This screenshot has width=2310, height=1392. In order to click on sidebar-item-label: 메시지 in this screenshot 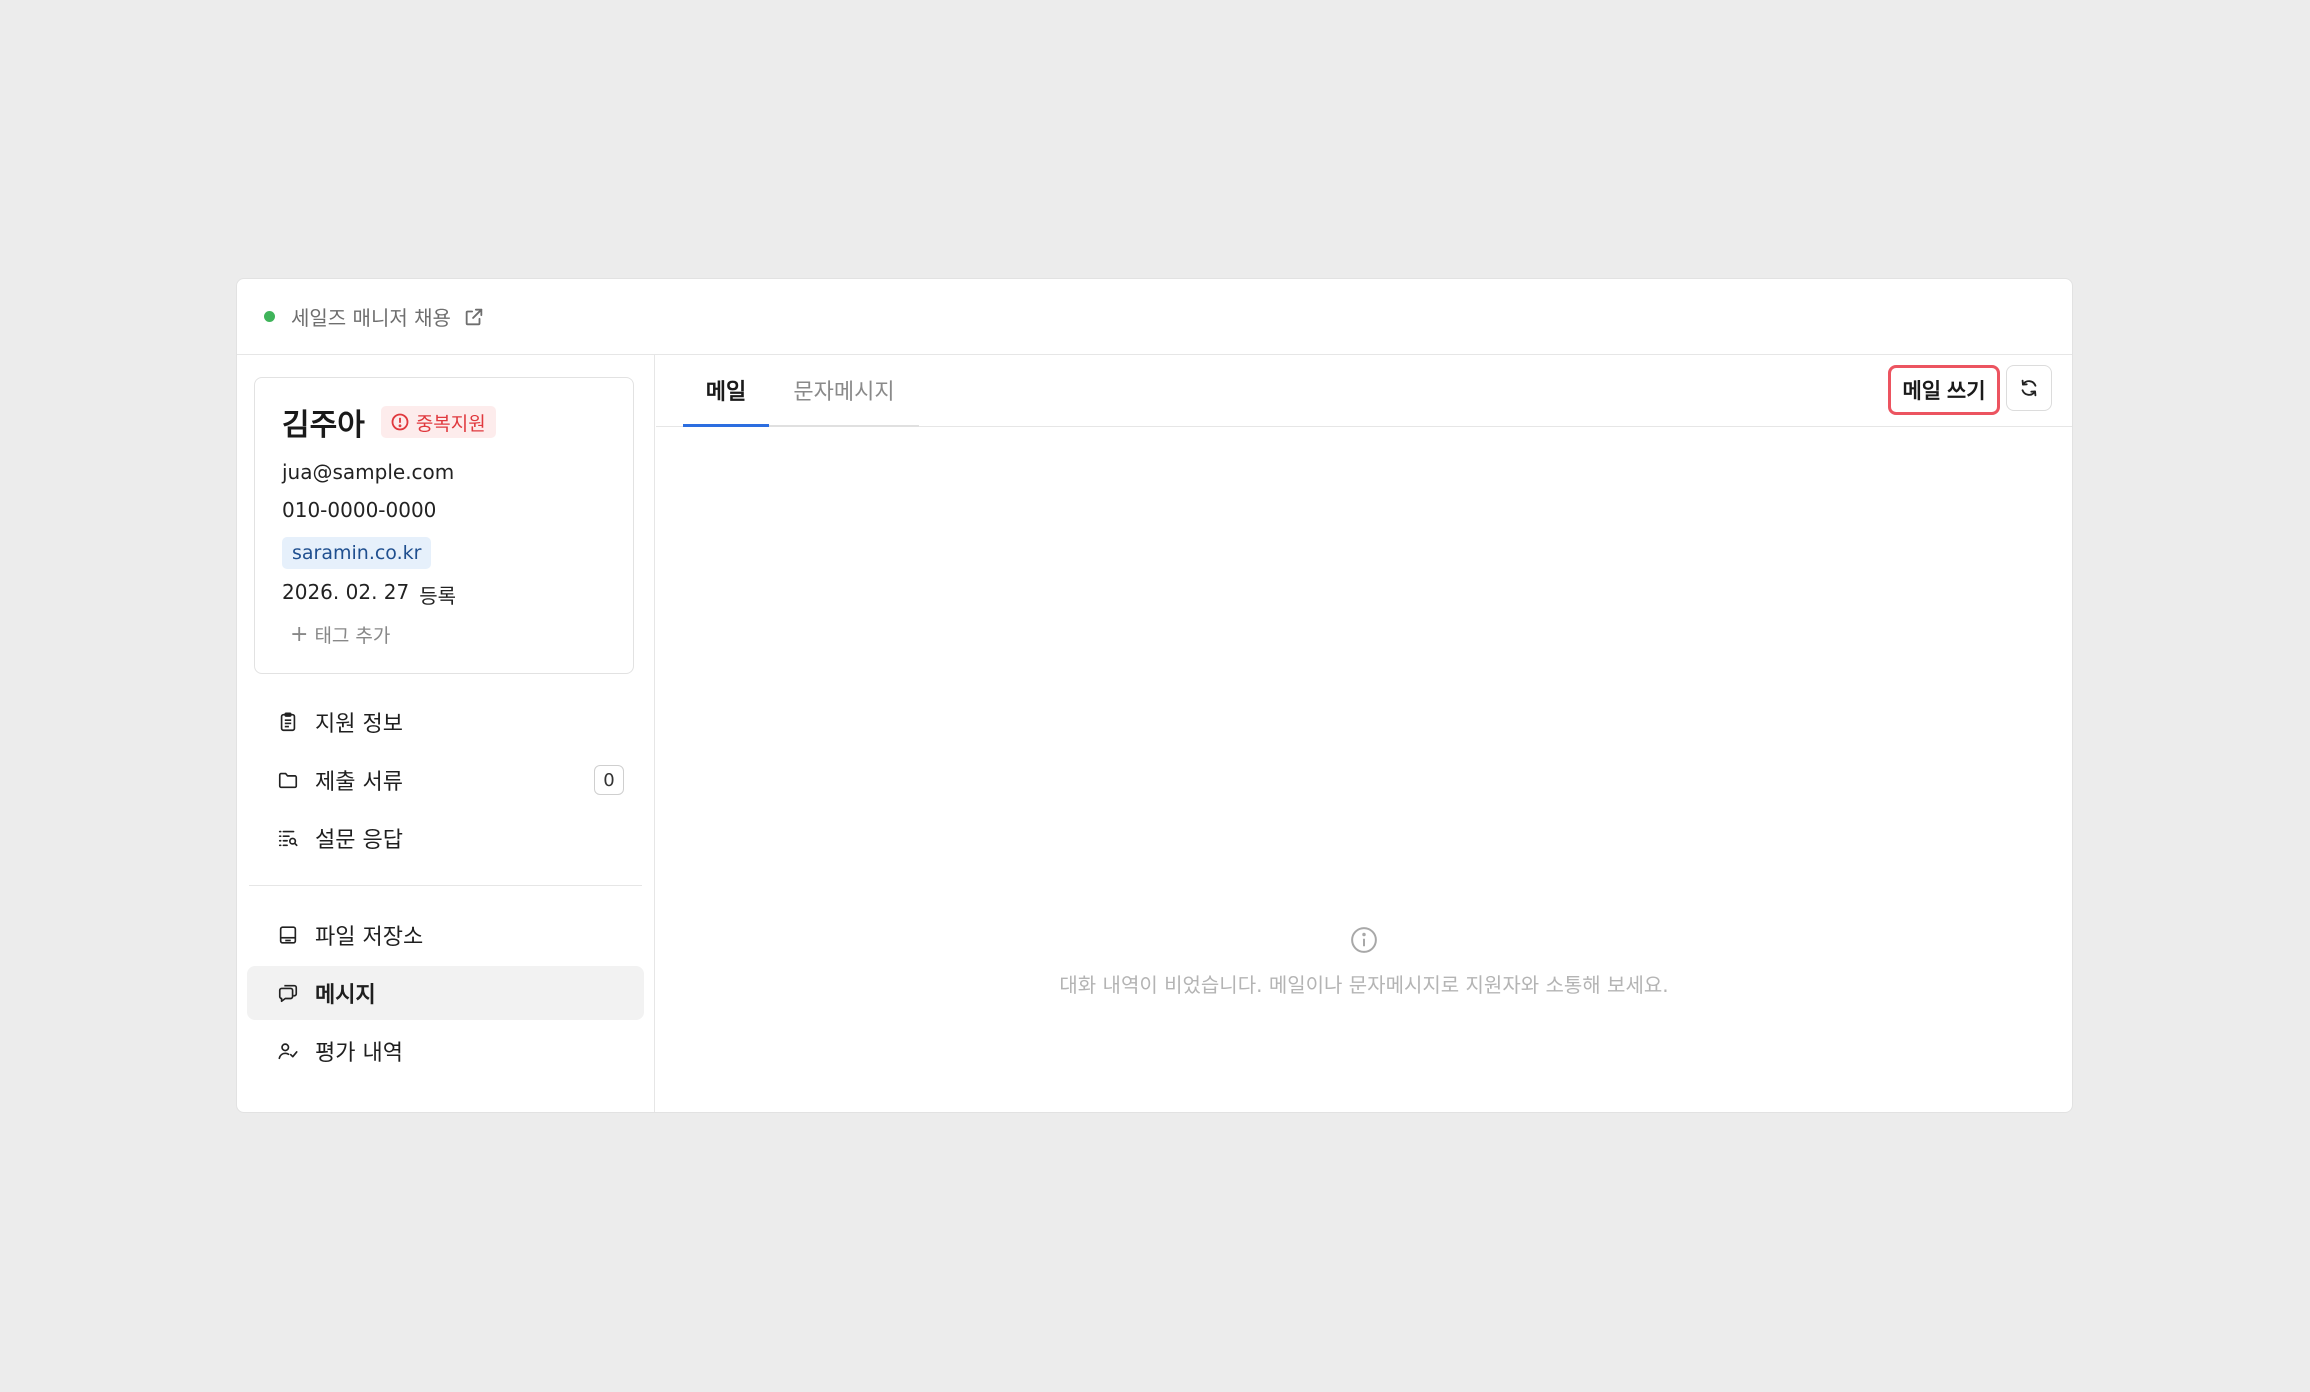, I will do `click(345, 995)`.